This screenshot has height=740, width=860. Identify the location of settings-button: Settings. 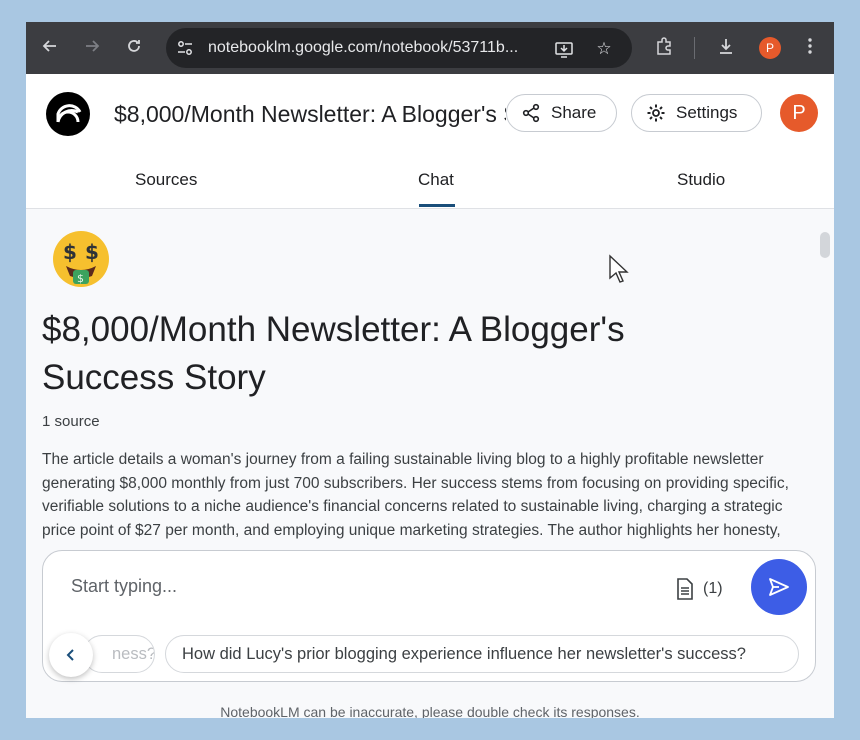
(696, 113).